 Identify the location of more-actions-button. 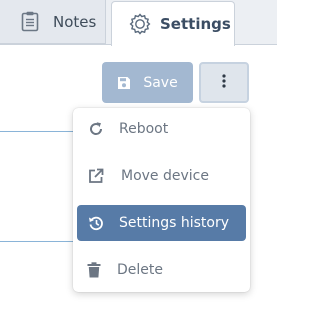
(224, 82).